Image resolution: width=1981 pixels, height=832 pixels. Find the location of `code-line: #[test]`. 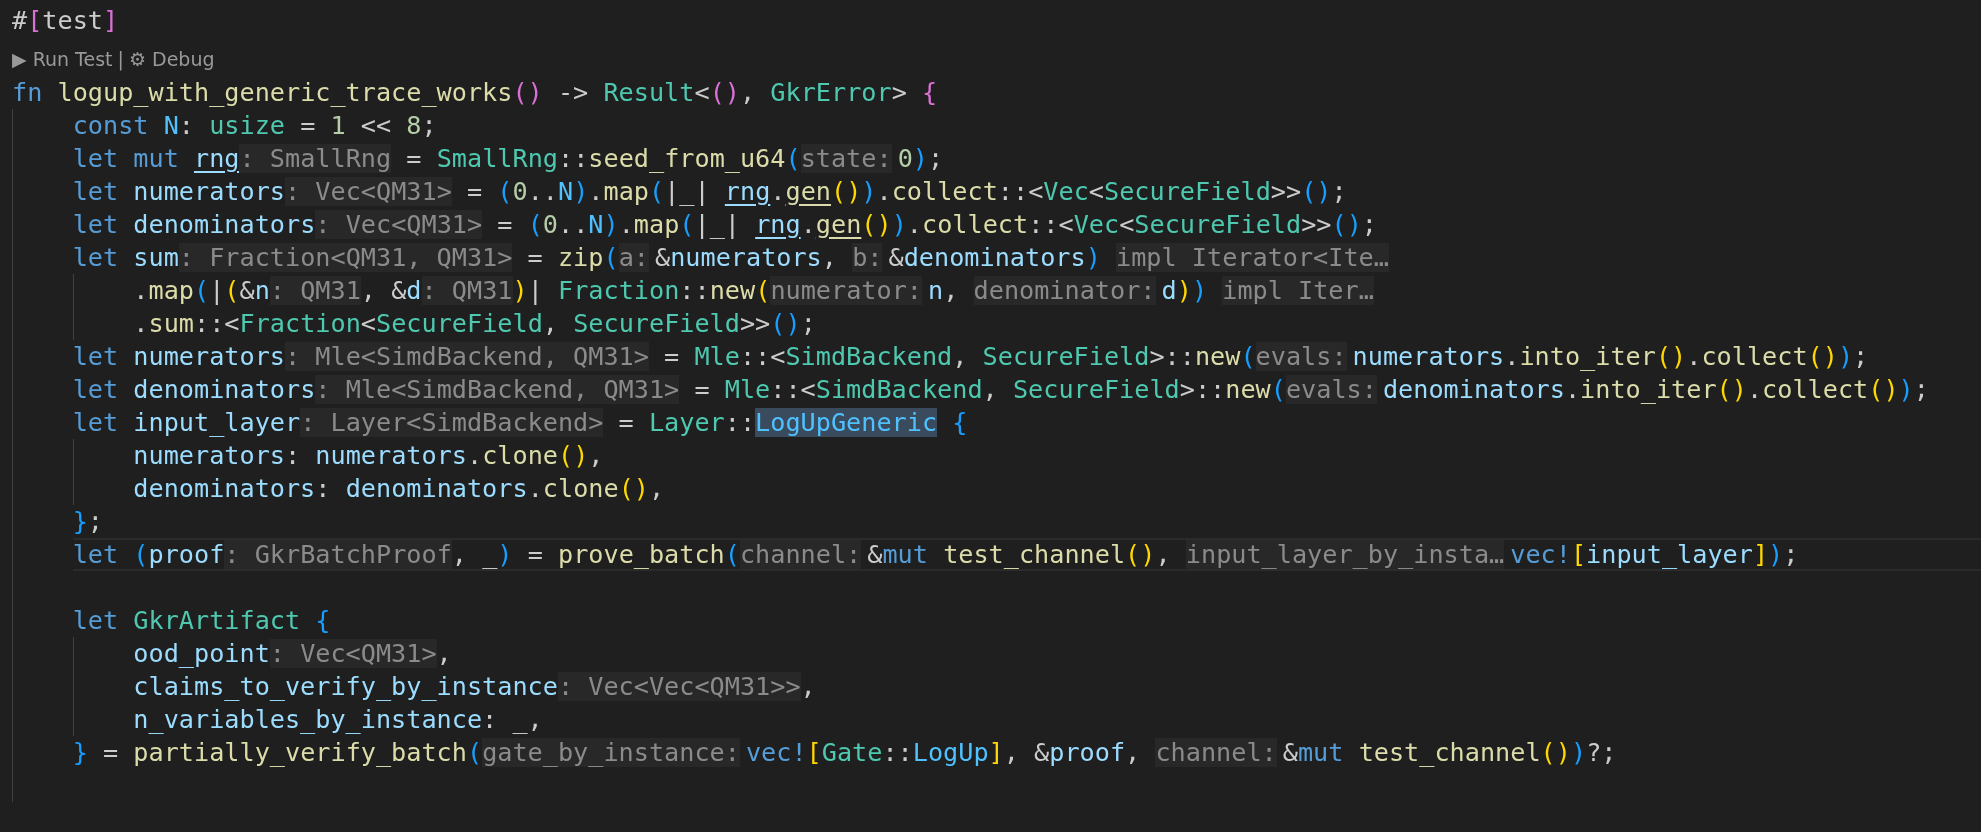

code-line: #[test] is located at coordinates (66, 21).